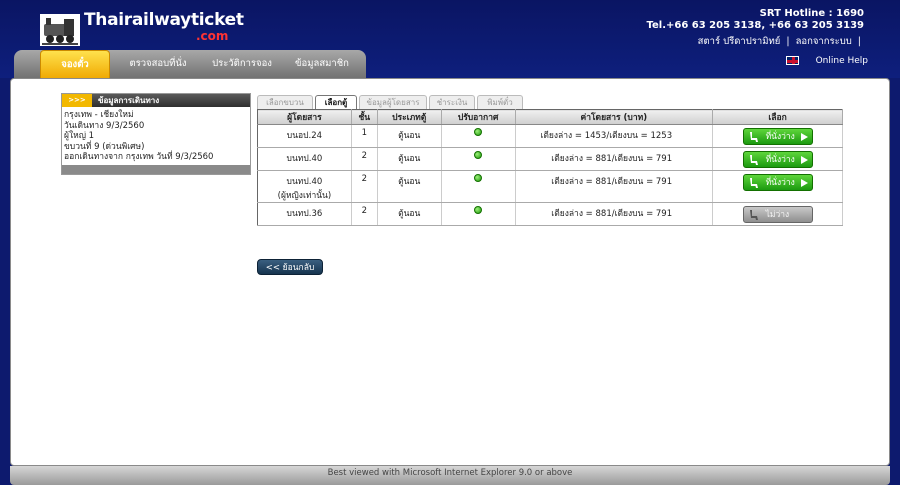  What do you see at coordinates (304, 196) in the screenshot?
I see `car-note: (ผู้หญิงเท่านั้น)` at bounding box center [304, 196].